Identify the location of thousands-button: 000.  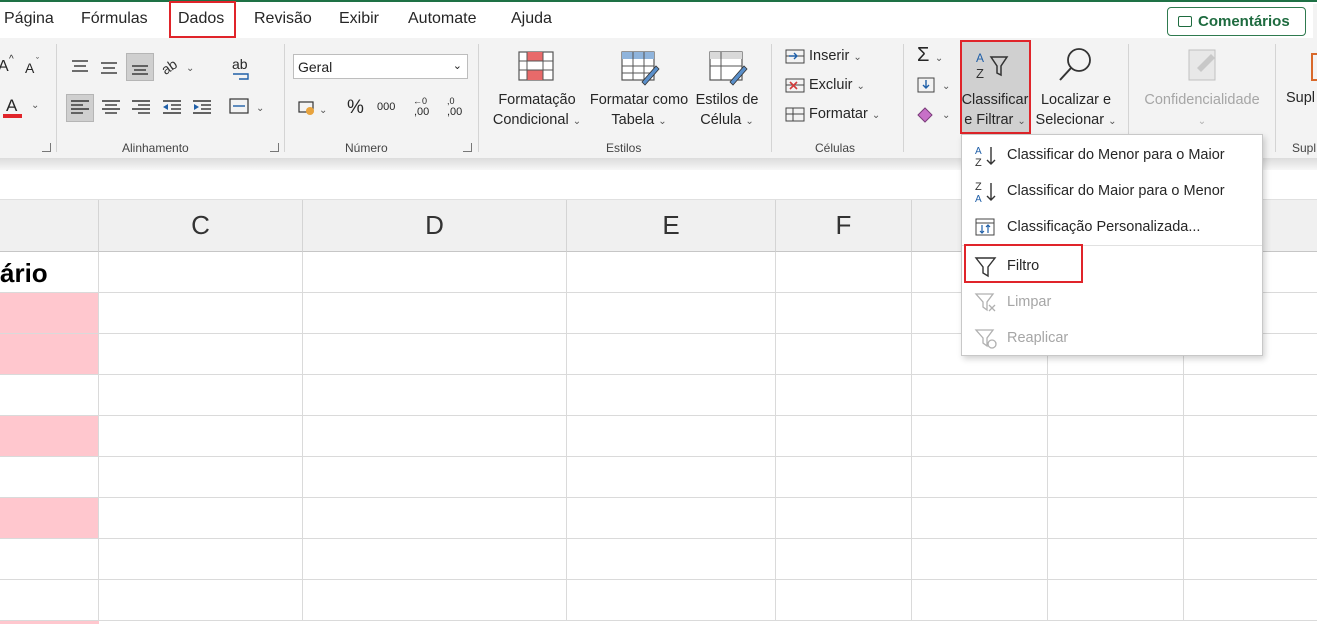
(386, 107).